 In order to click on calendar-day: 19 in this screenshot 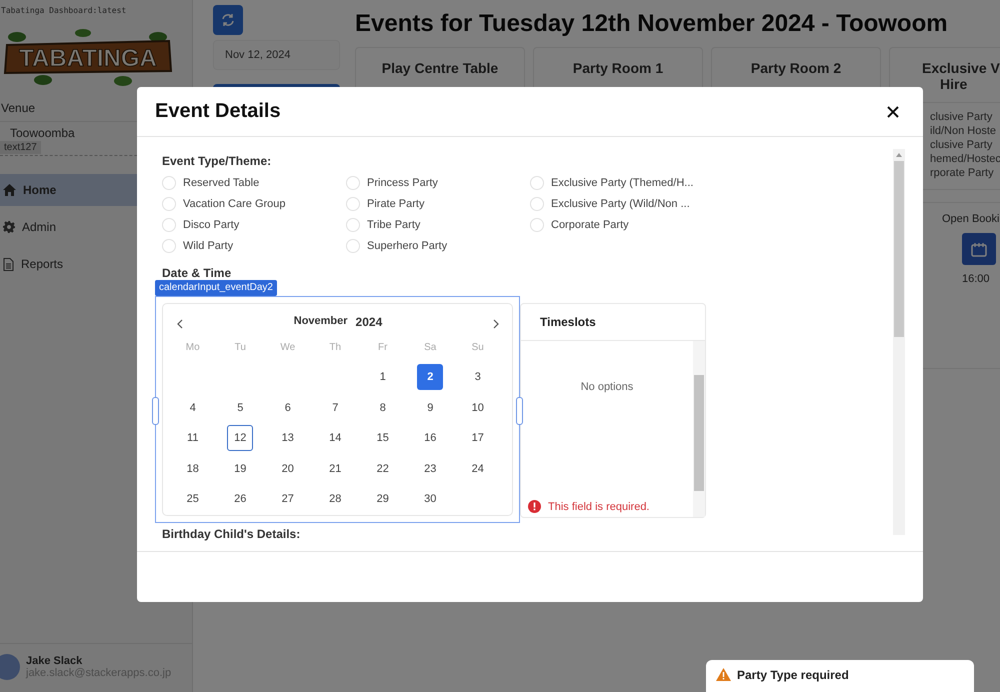, I will do `click(240, 469)`.